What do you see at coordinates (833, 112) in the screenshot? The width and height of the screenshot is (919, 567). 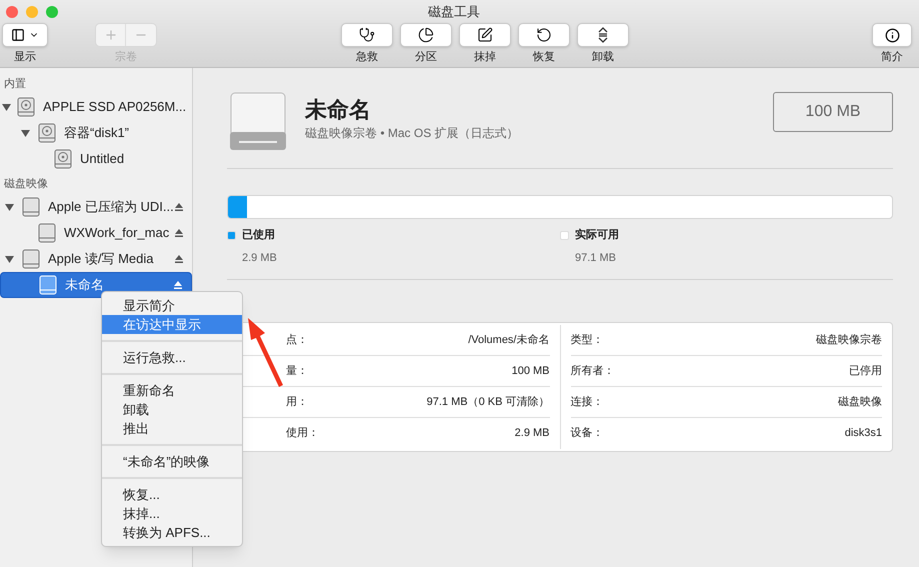 I see `volume-size: 100 MB` at bounding box center [833, 112].